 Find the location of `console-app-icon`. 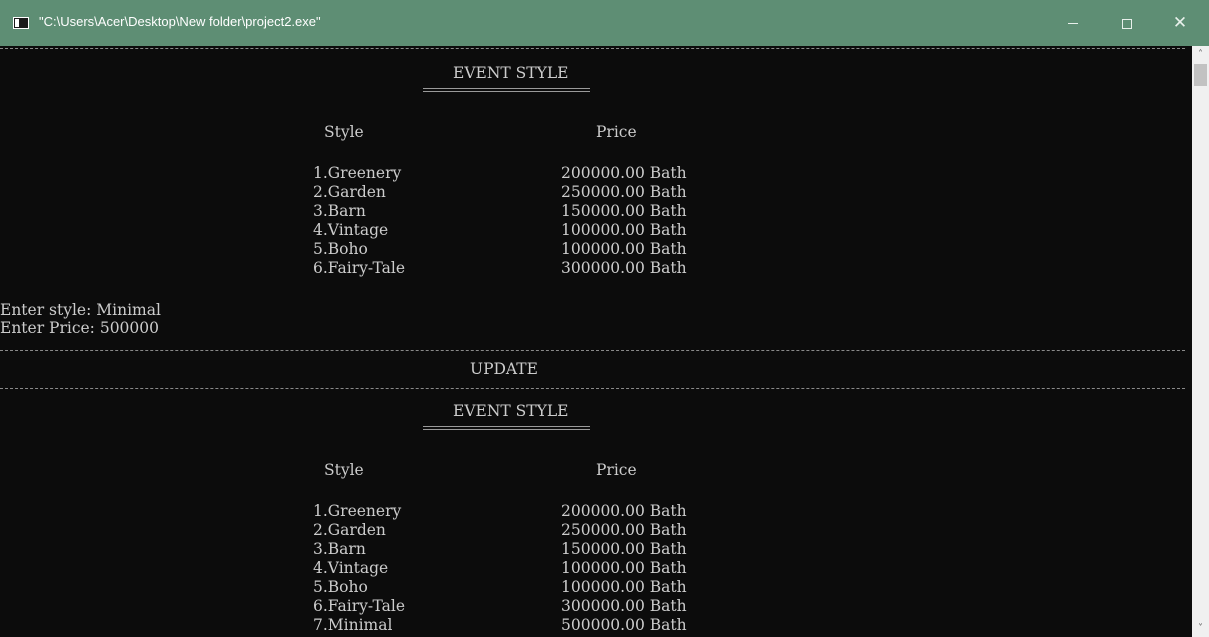

console-app-icon is located at coordinates (21, 23).